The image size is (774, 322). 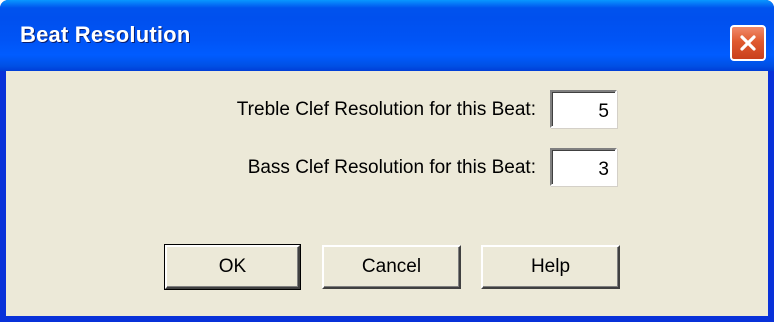 I want to click on bass-resolution-label: Bass Clef Resolution for this Beat:, so click(x=391, y=167).